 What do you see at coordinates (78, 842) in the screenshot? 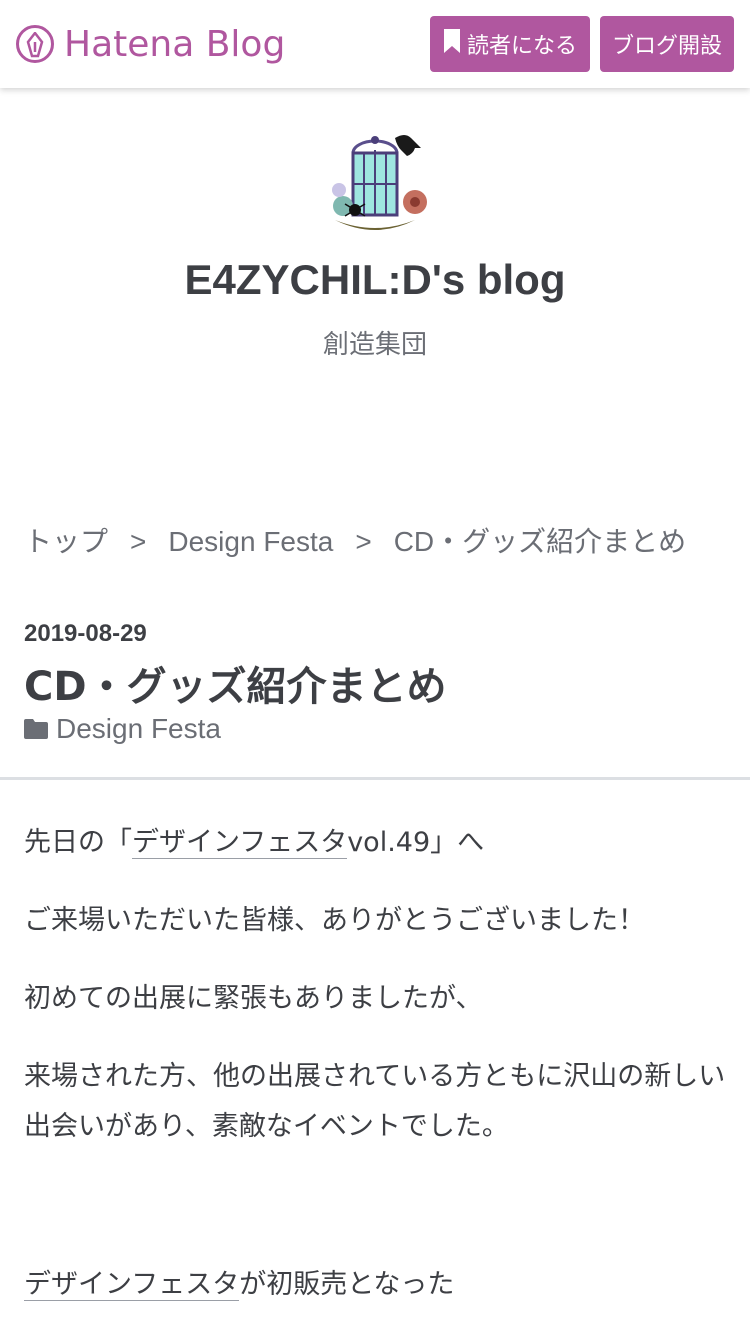
I see `body-text: 先日の「` at bounding box center [78, 842].